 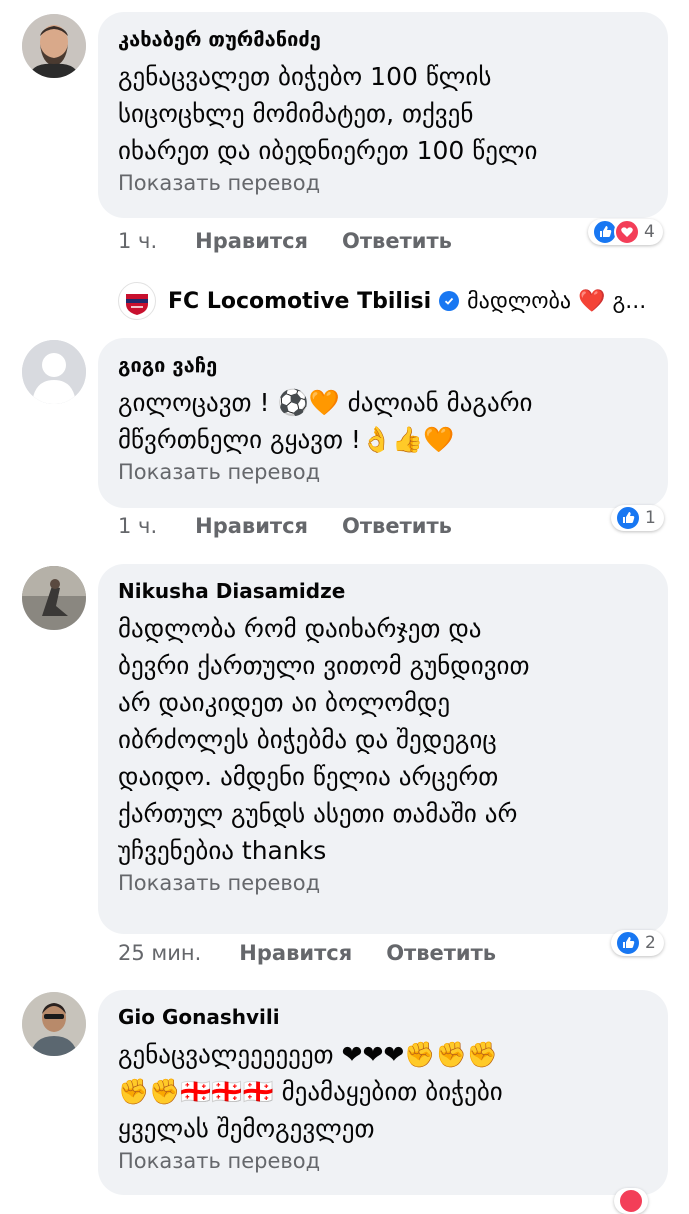 What do you see at coordinates (649, 232) in the screenshot?
I see `reaction-count: 4` at bounding box center [649, 232].